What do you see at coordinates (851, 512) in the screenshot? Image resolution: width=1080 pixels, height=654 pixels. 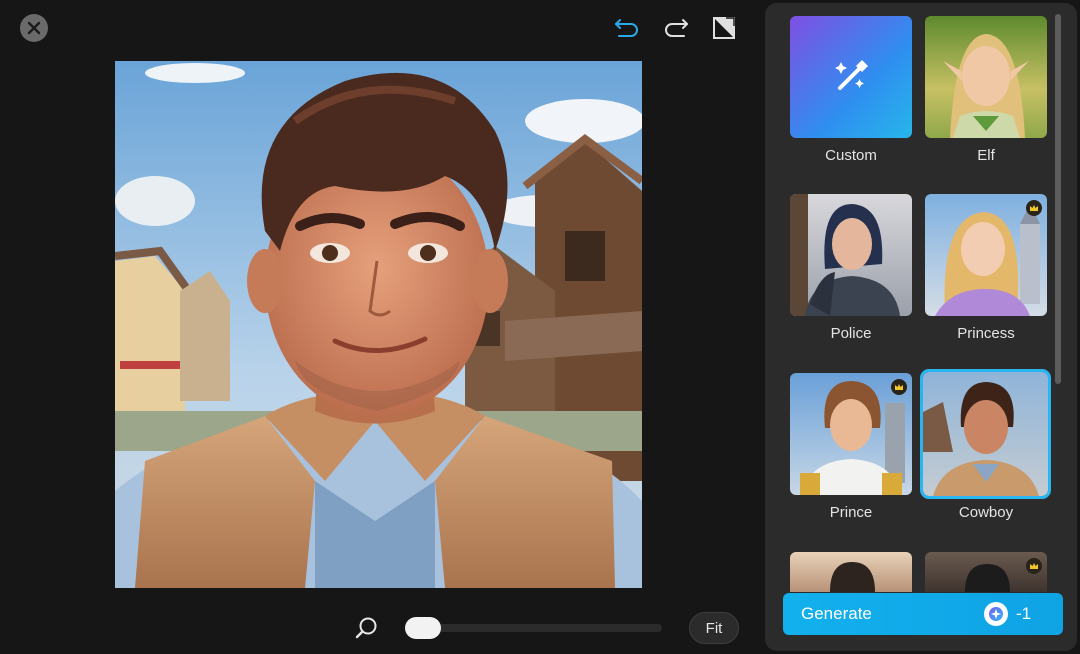 I see `style-label-prince: Prince` at bounding box center [851, 512].